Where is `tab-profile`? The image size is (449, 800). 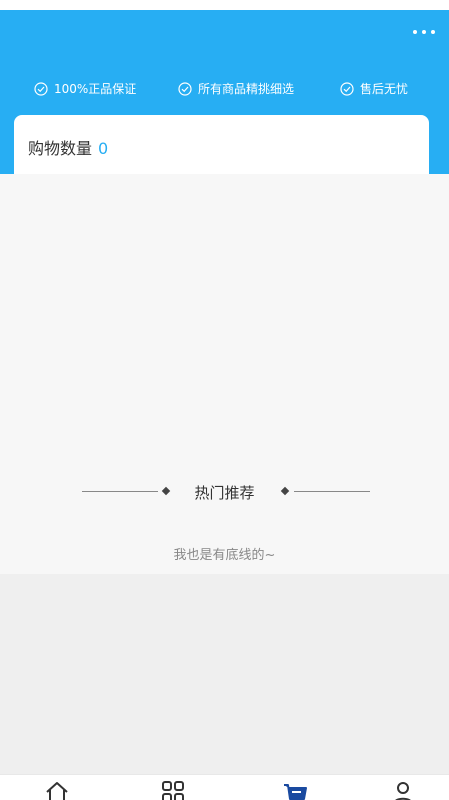
tab-profile is located at coordinates (403, 789).